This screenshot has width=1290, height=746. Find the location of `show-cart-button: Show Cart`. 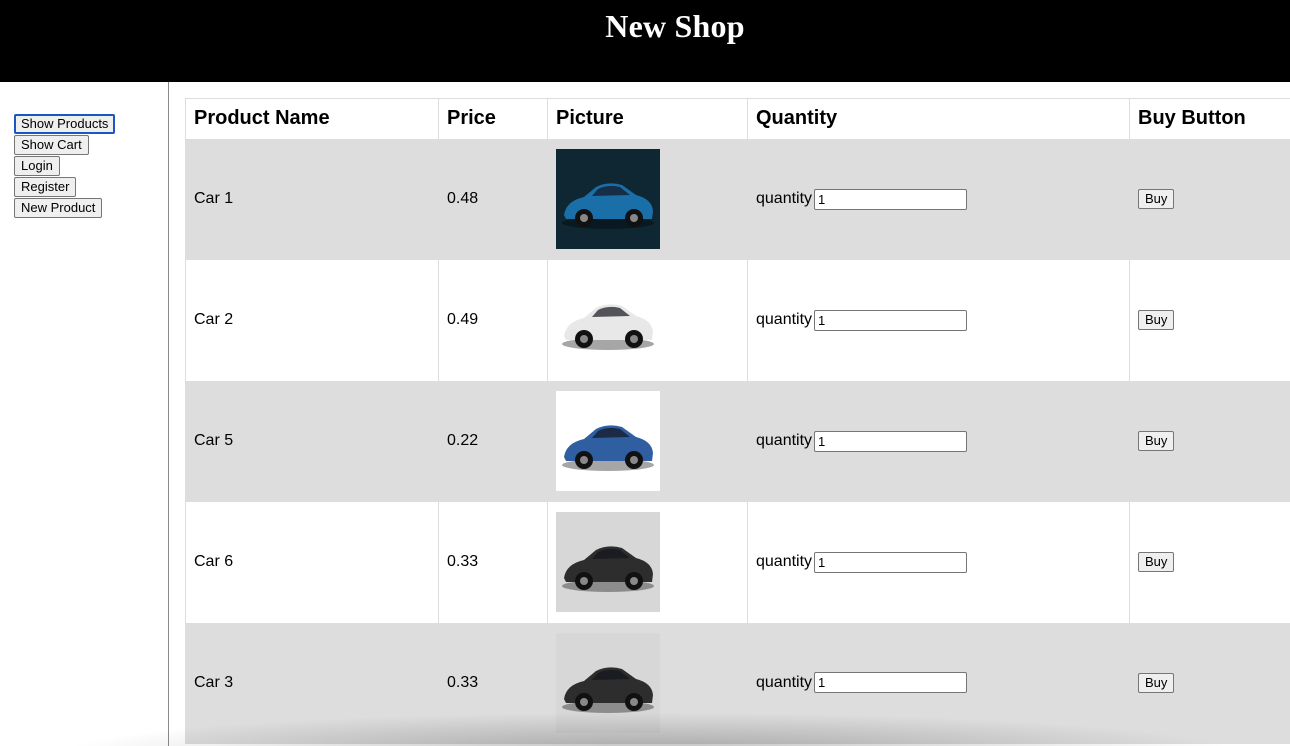

show-cart-button: Show Cart is located at coordinates (51, 145).